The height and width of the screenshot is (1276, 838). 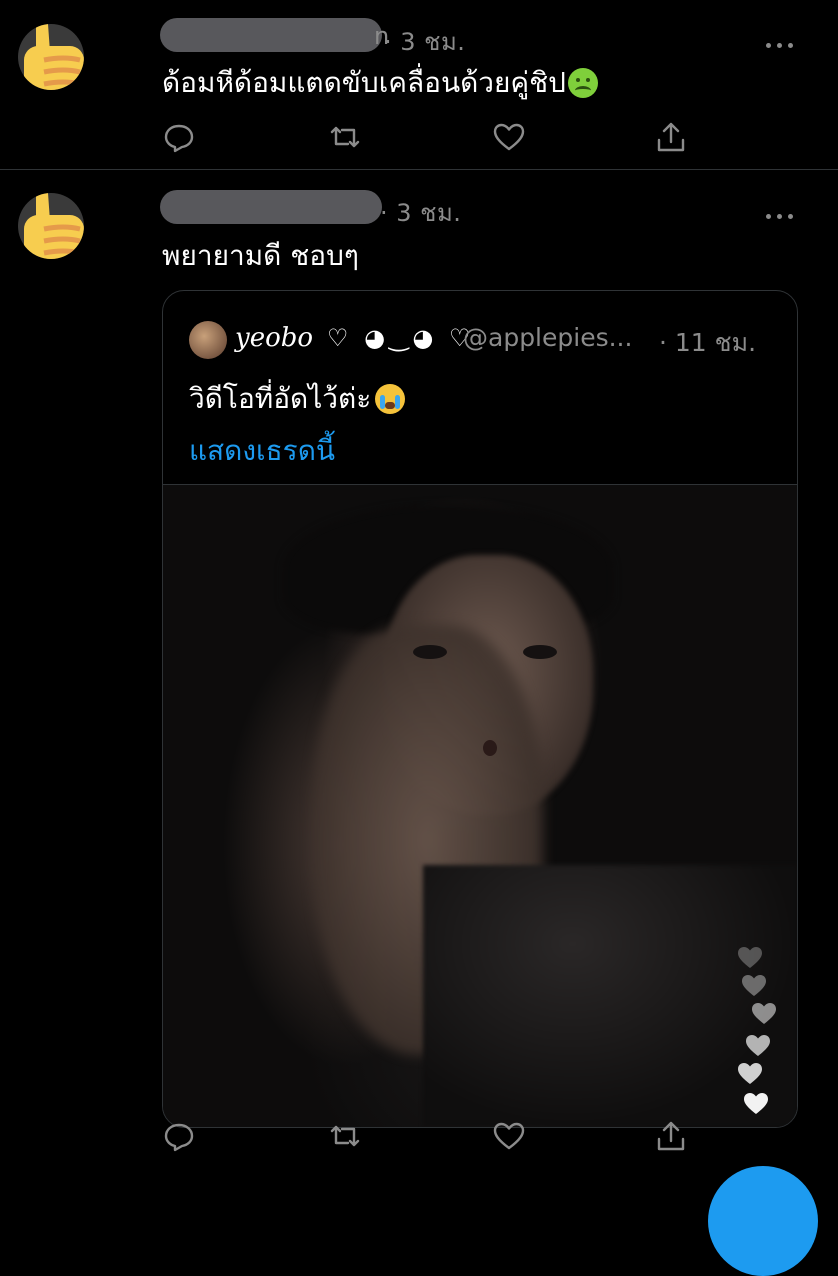 I want to click on time-label: · 3 ชม., so click(x=425, y=42).